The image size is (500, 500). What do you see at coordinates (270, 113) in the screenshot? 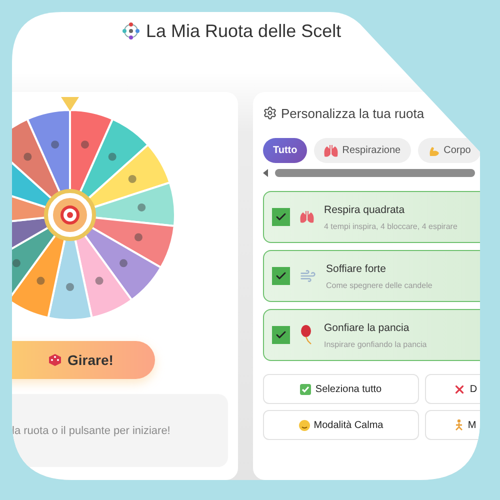
I see `settings-icon` at bounding box center [270, 113].